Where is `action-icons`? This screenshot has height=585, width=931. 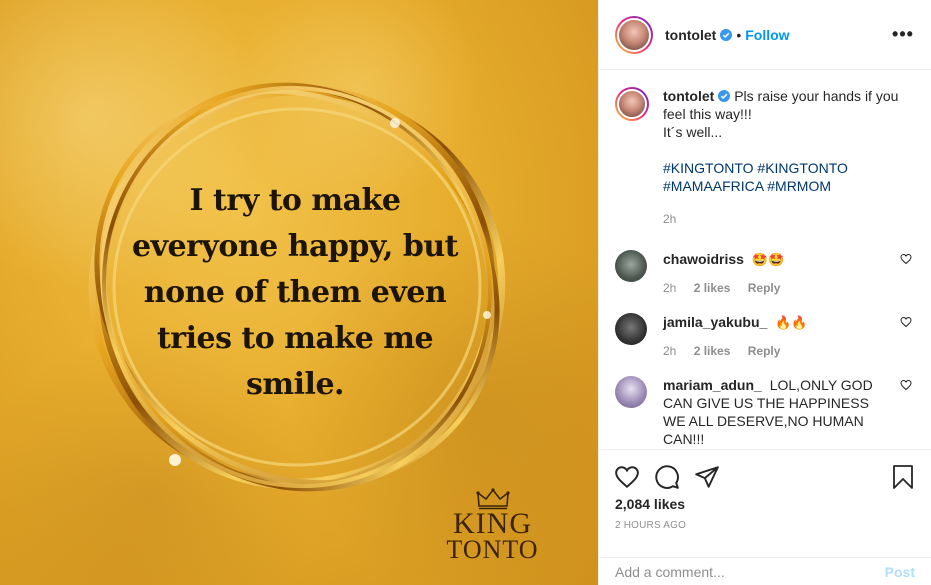
action-icons is located at coordinates (765, 473).